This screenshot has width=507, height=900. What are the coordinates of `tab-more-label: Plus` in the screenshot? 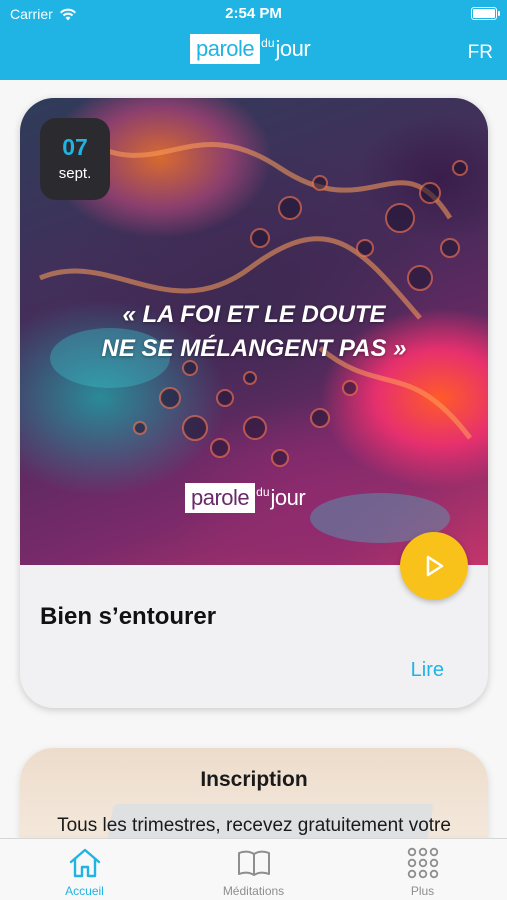 It's located at (422, 891).